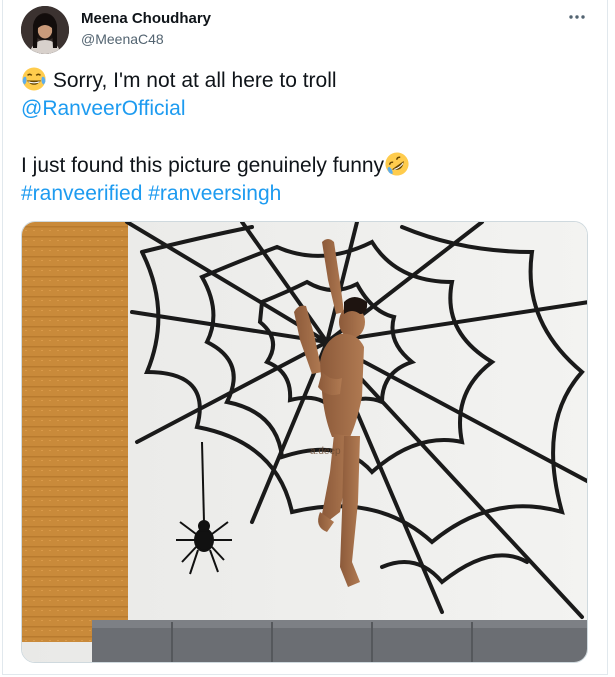  Describe the element at coordinates (81, 193) in the screenshot. I see `hashtag-ranveerified: #ranveerified` at that location.